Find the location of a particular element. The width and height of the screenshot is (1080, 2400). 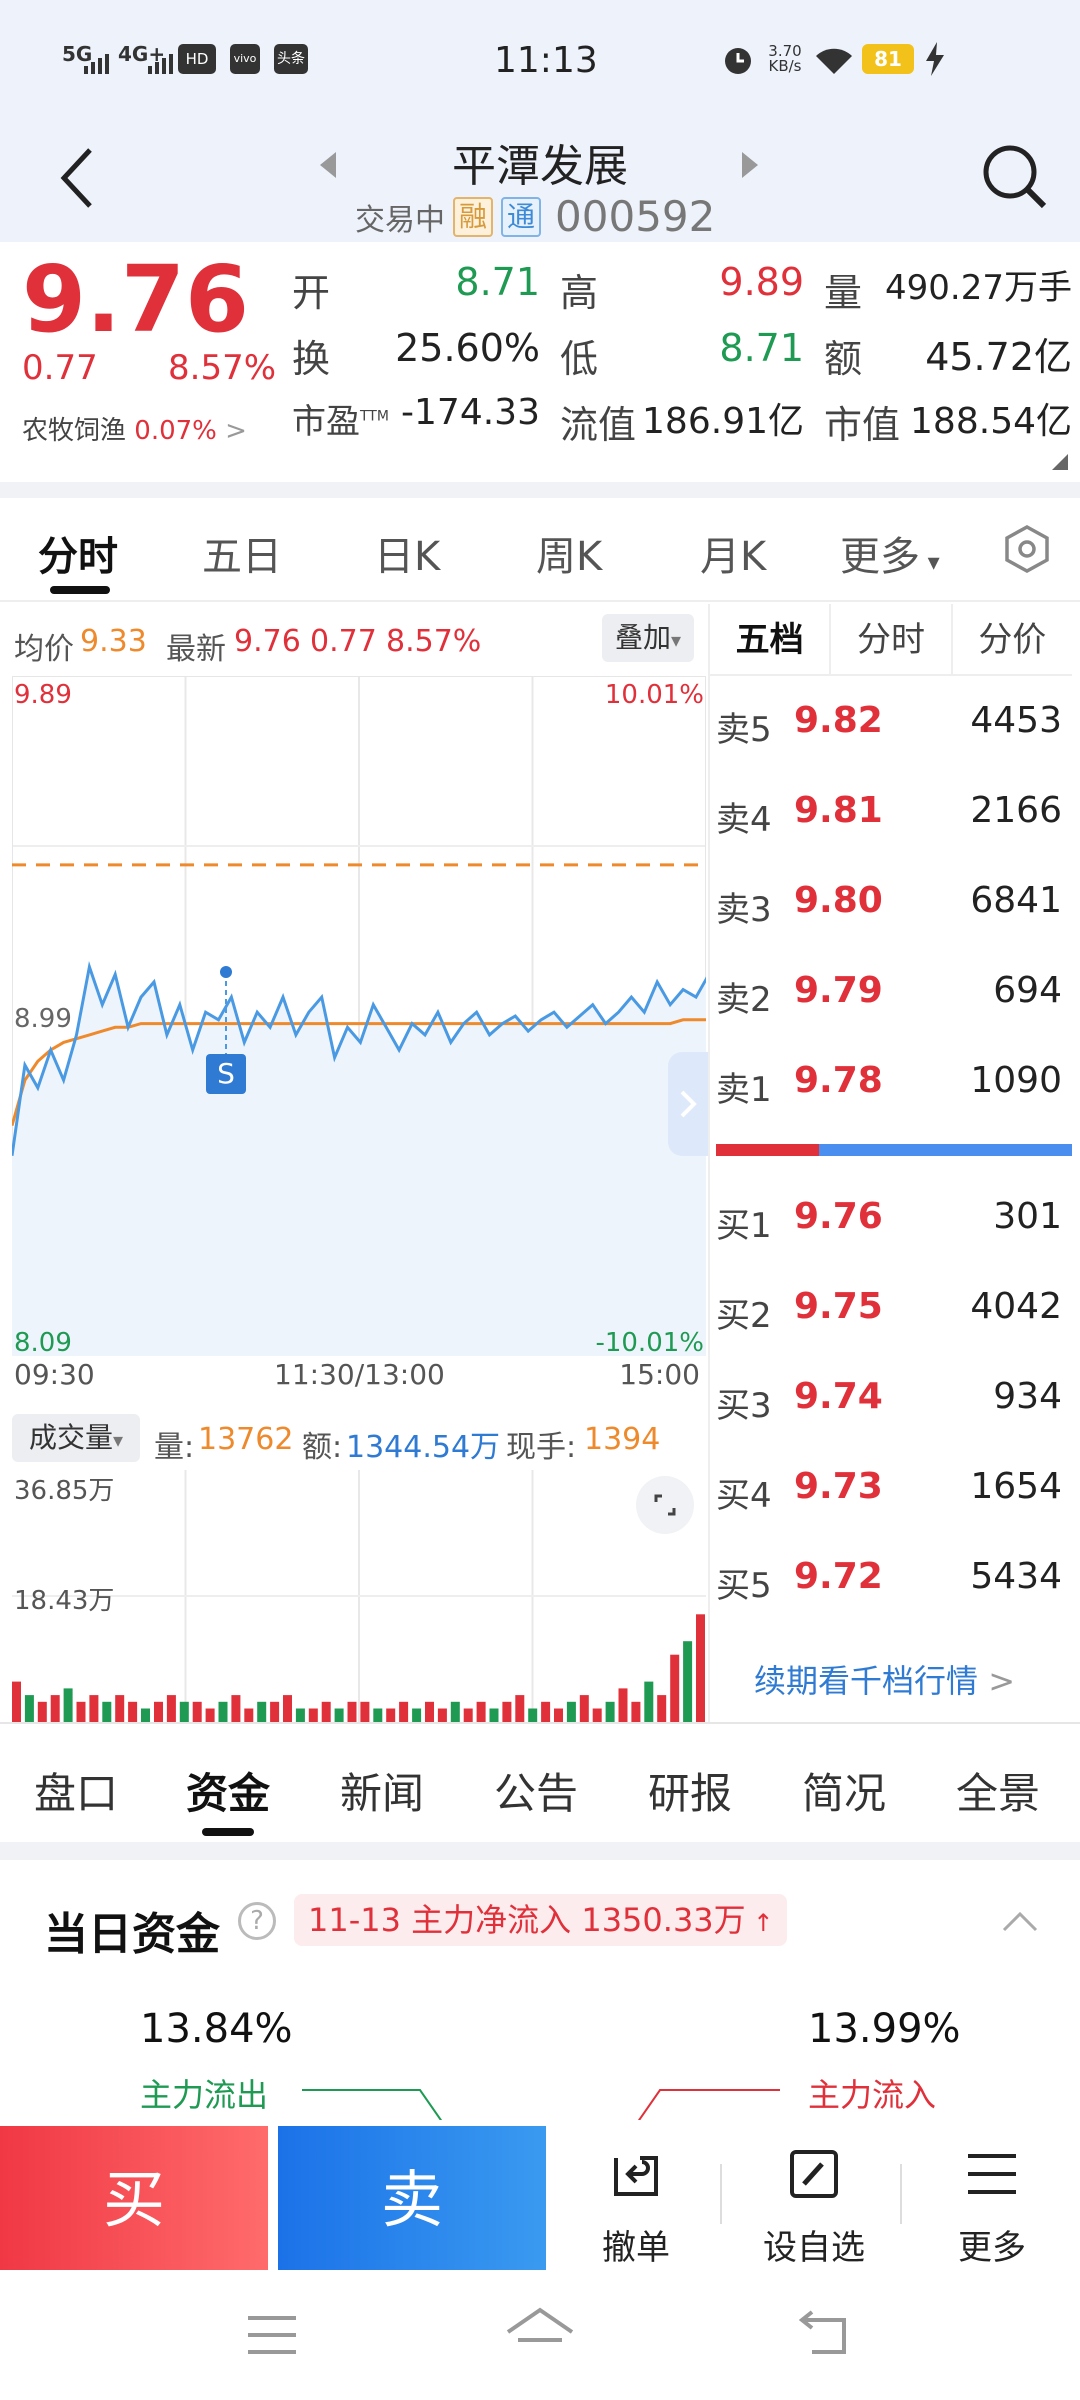

expand-corner-icon is located at coordinates (1060, 462).